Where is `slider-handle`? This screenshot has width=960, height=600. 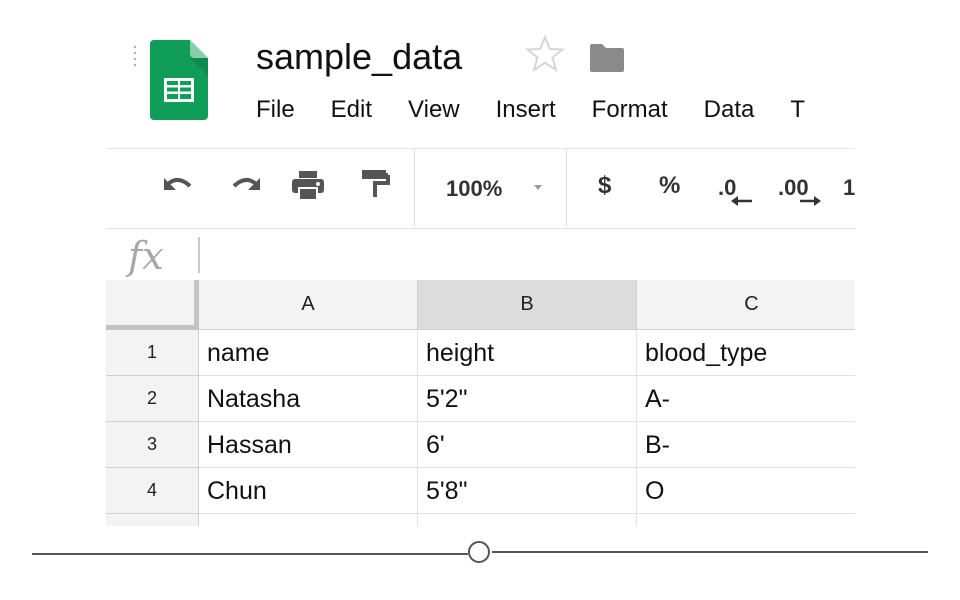
slider-handle is located at coordinates (479, 552).